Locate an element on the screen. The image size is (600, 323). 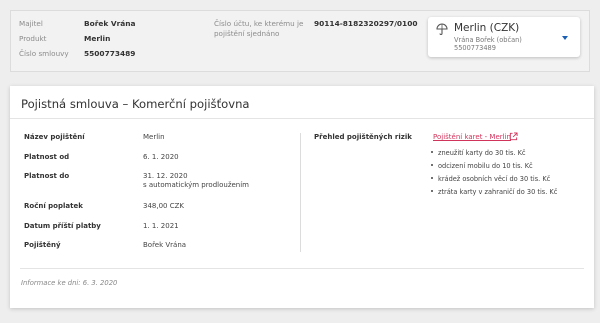
valid-to-label: Platnost do is located at coordinates (47, 176).